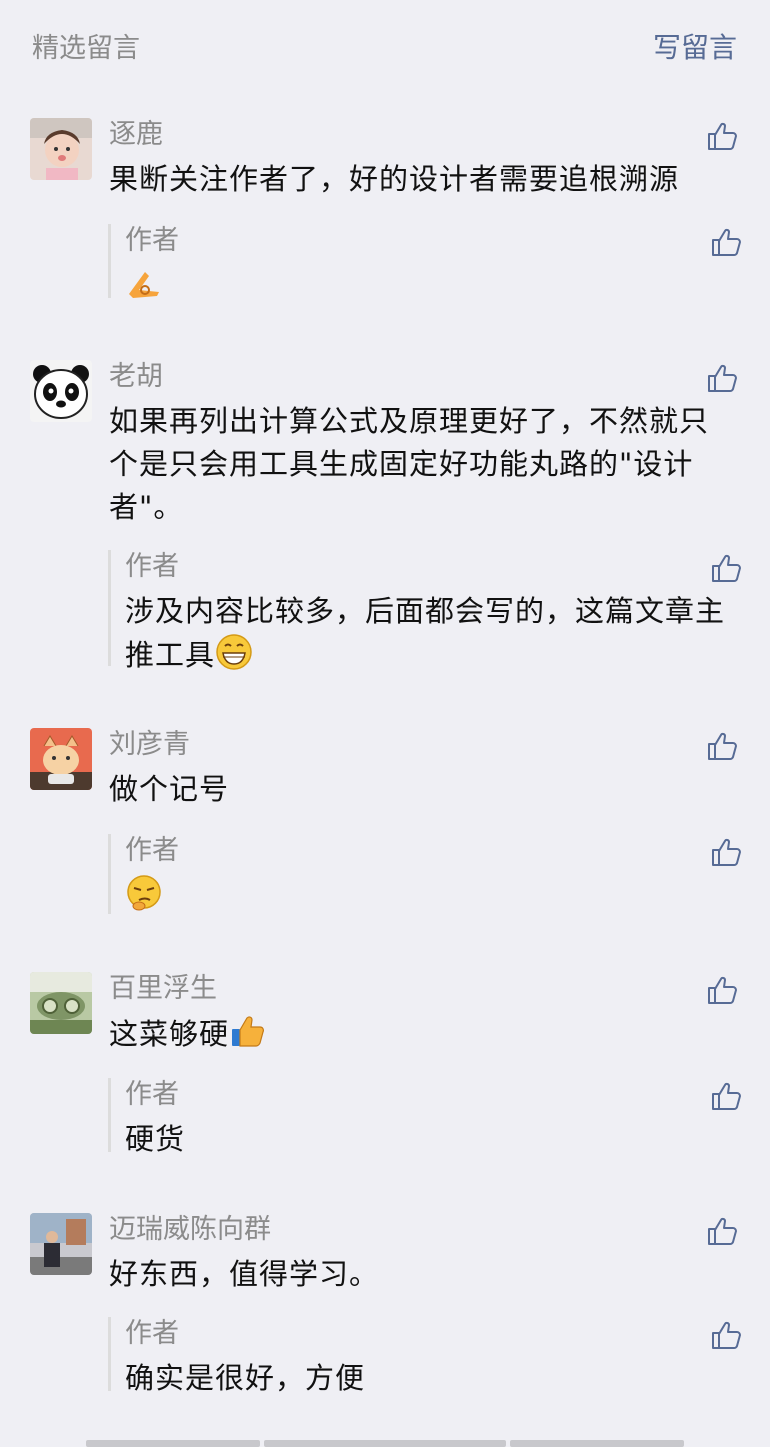 This screenshot has width=770, height=1447. Describe the element at coordinates (86, 48) in the screenshot. I see `featured-comments-title: 精选留言` at that location.